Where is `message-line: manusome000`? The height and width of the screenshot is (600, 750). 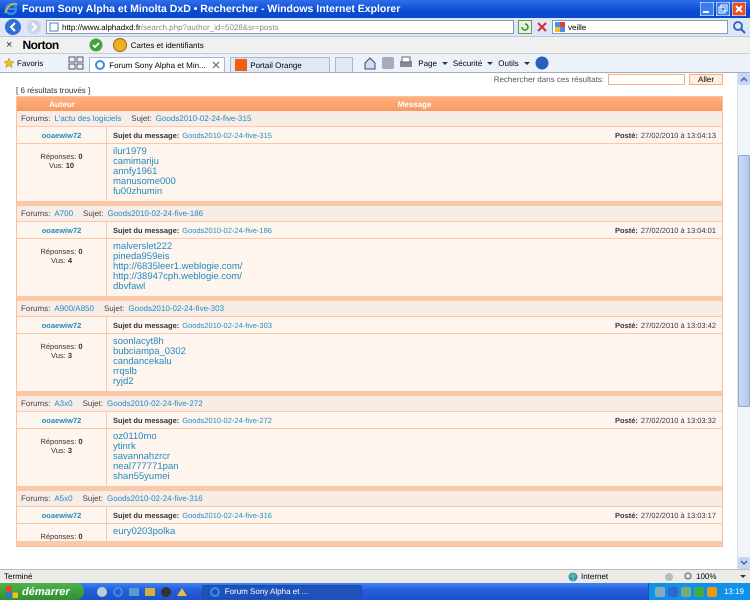 message-line: manusome000 is located at coordinates (145, 182).